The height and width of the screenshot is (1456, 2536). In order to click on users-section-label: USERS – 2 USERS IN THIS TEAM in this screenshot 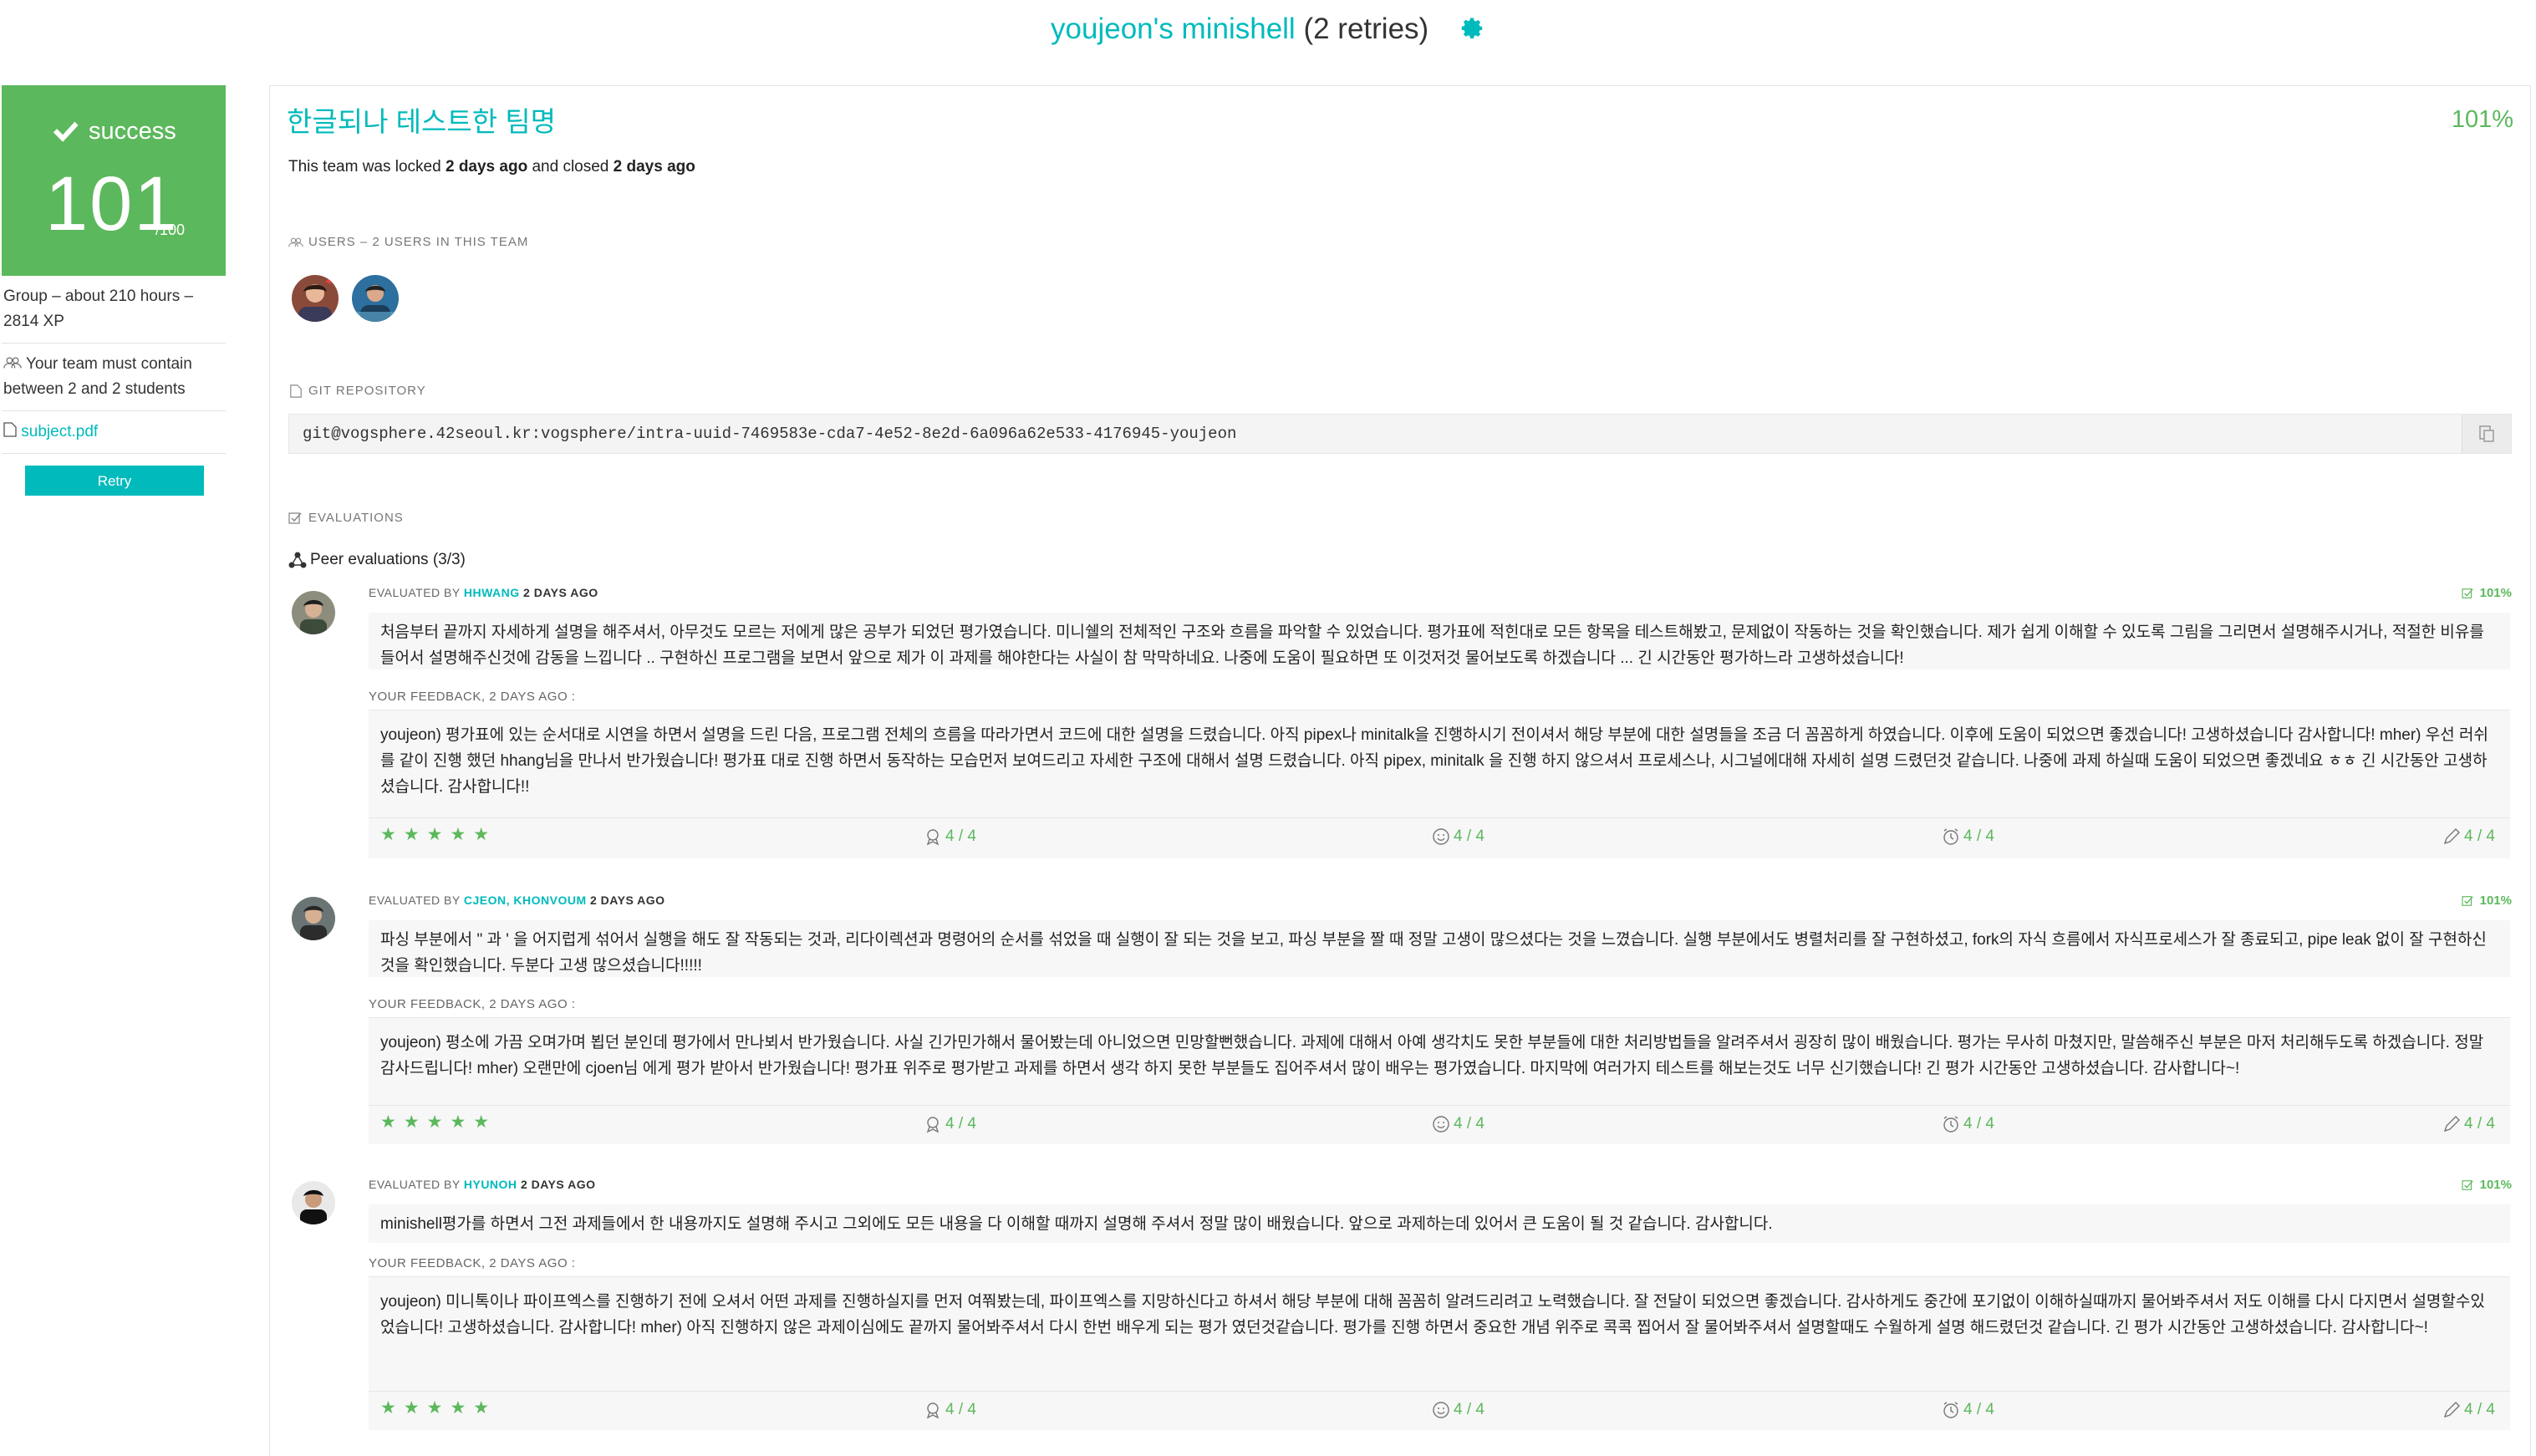, I will do `click(408, 242)`.